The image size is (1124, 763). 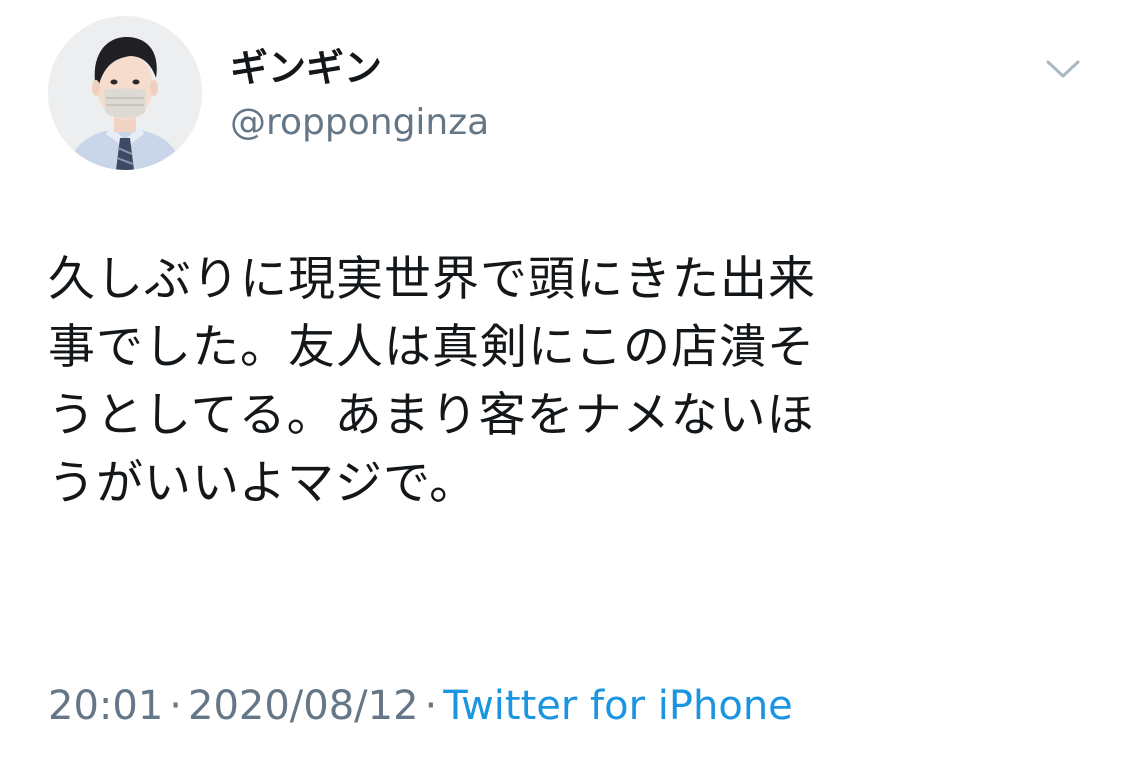 What do you see at coordinates (431, 415) in the screenshot?
I see `tweet-text-line: うとしてる。あまり客をナメないほ` at bounding box center [431, 415].